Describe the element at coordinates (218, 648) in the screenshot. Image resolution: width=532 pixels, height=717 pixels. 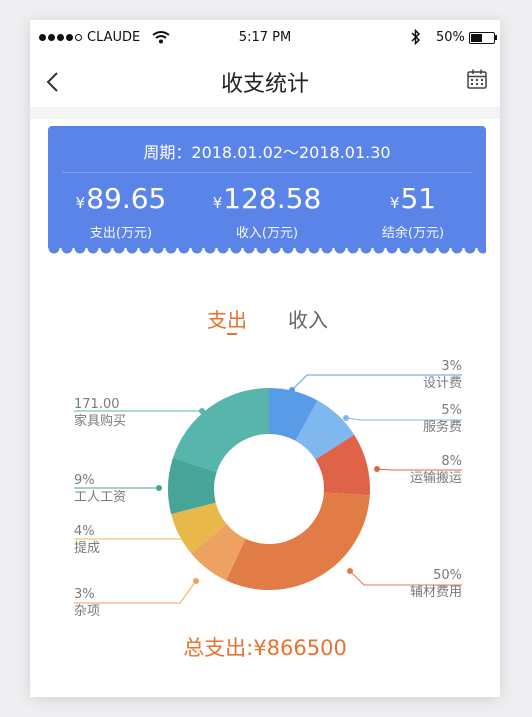
I see `total-label: 总支出:` at that location.